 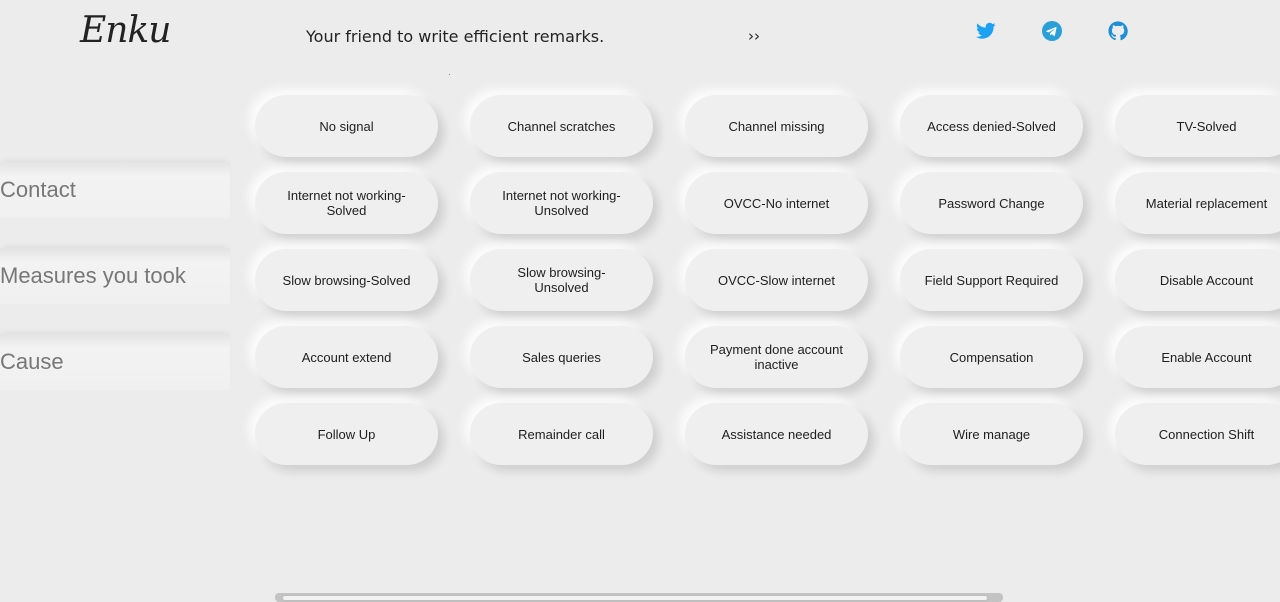 What do you see at coordinates (991, 203) in the screenshot?
I see `remark-button: Password Change` at bounding box center [991, 203].